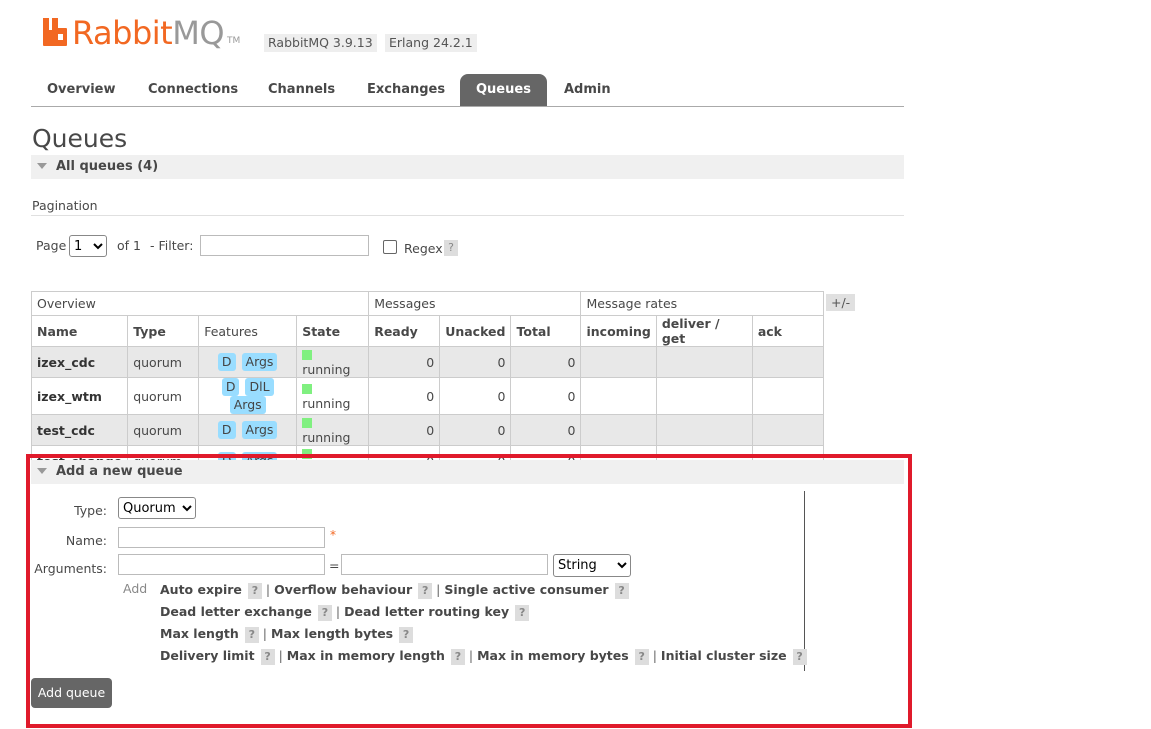  Describe the element at coordinates (431, 43) in the screenshot. I see `erlang-version: Erlang 24.2.1` at that location.